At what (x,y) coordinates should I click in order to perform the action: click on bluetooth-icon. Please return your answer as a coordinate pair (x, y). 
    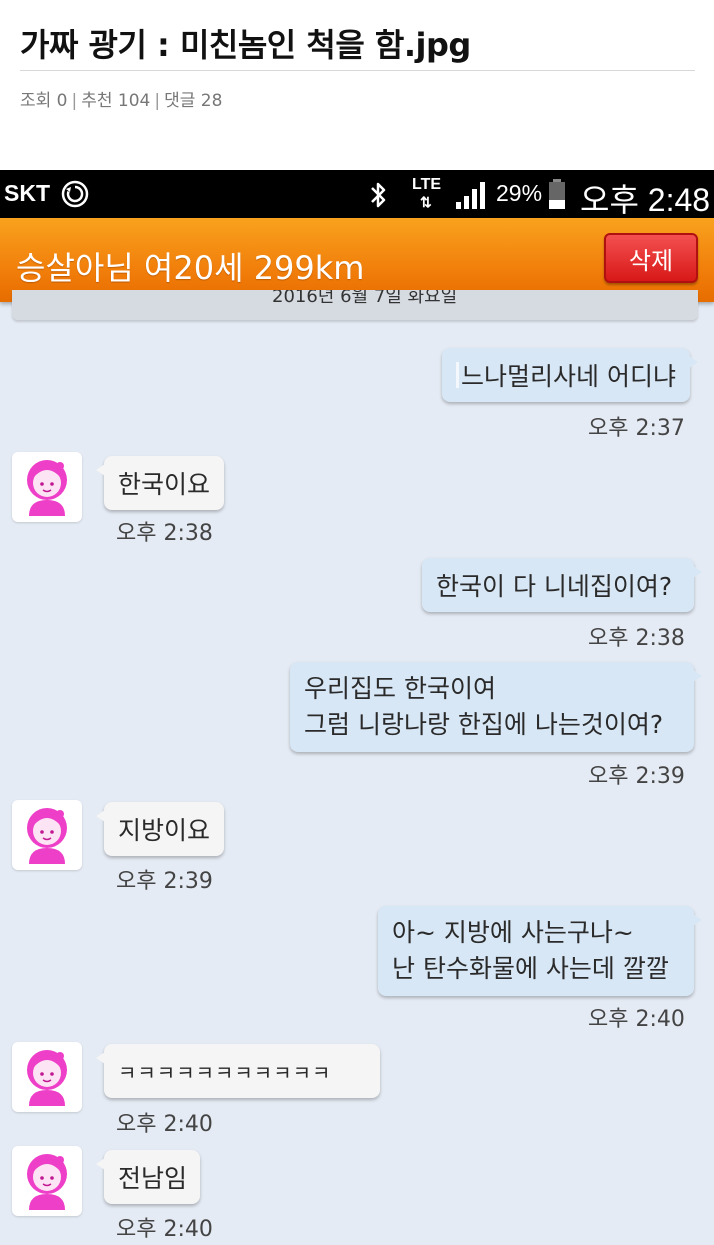
    Looking at the image, I should click on (378, 195).